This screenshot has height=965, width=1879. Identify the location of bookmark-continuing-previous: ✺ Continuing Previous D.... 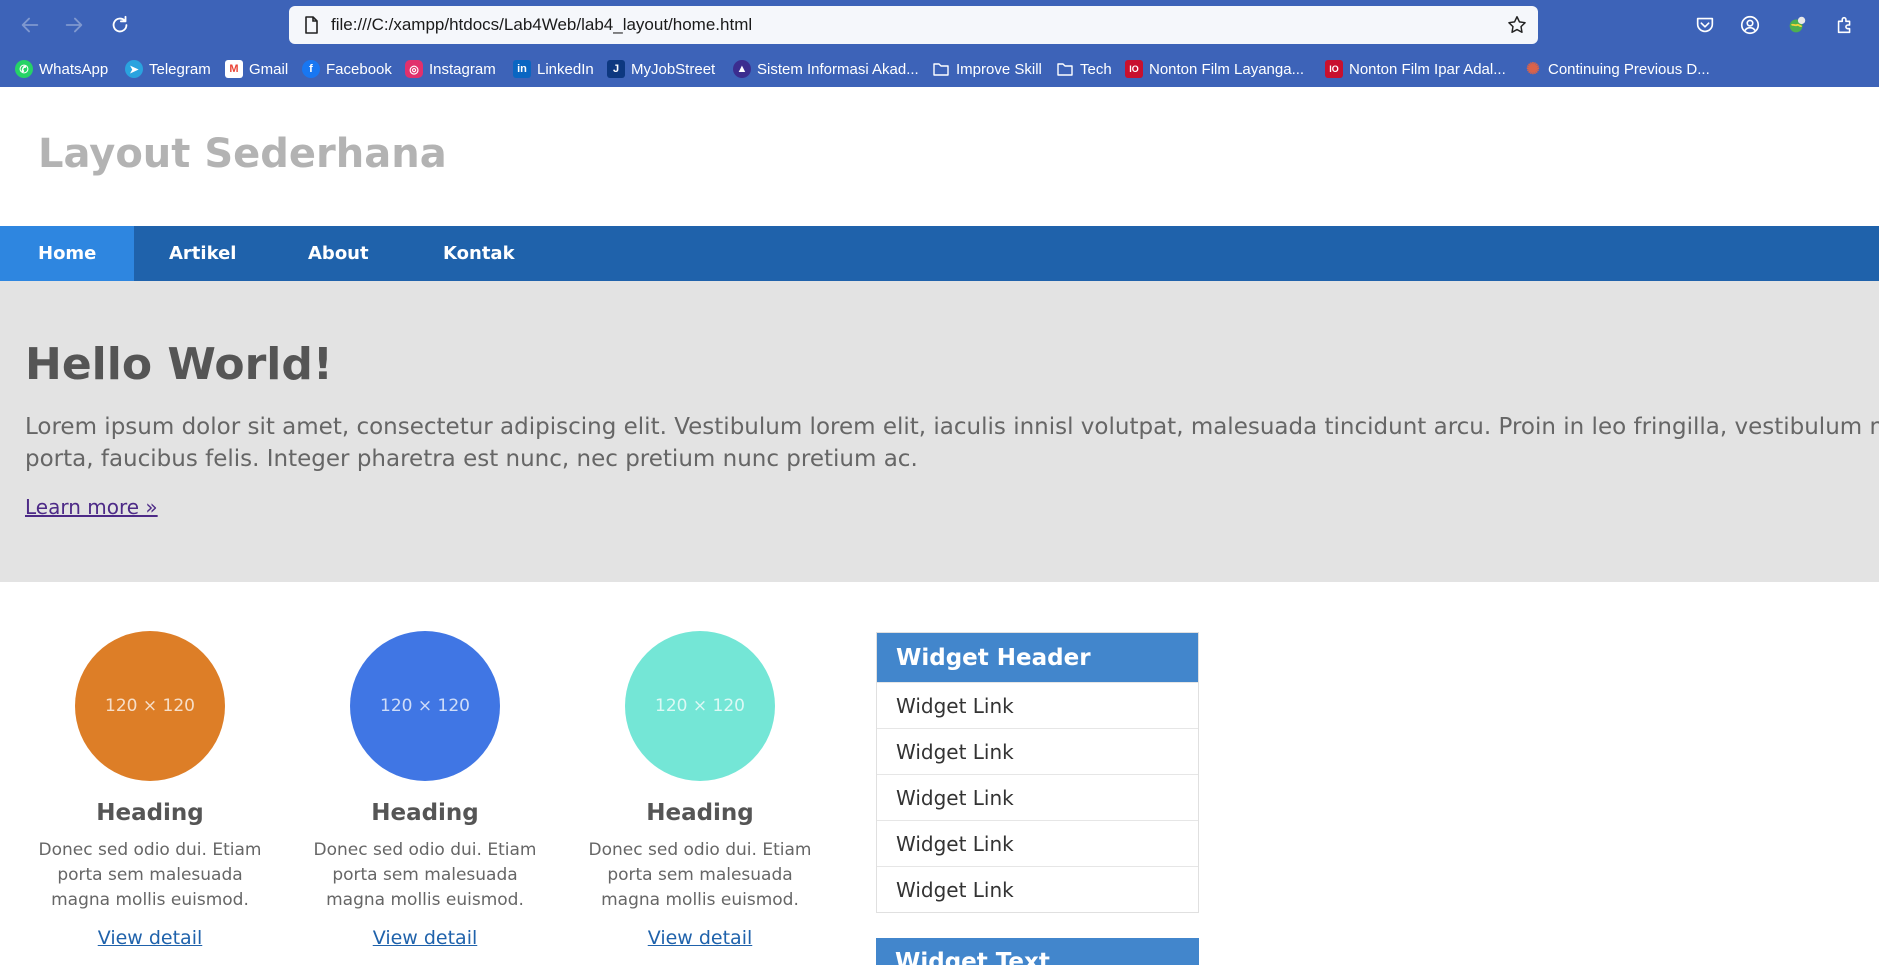
(1617, 69).